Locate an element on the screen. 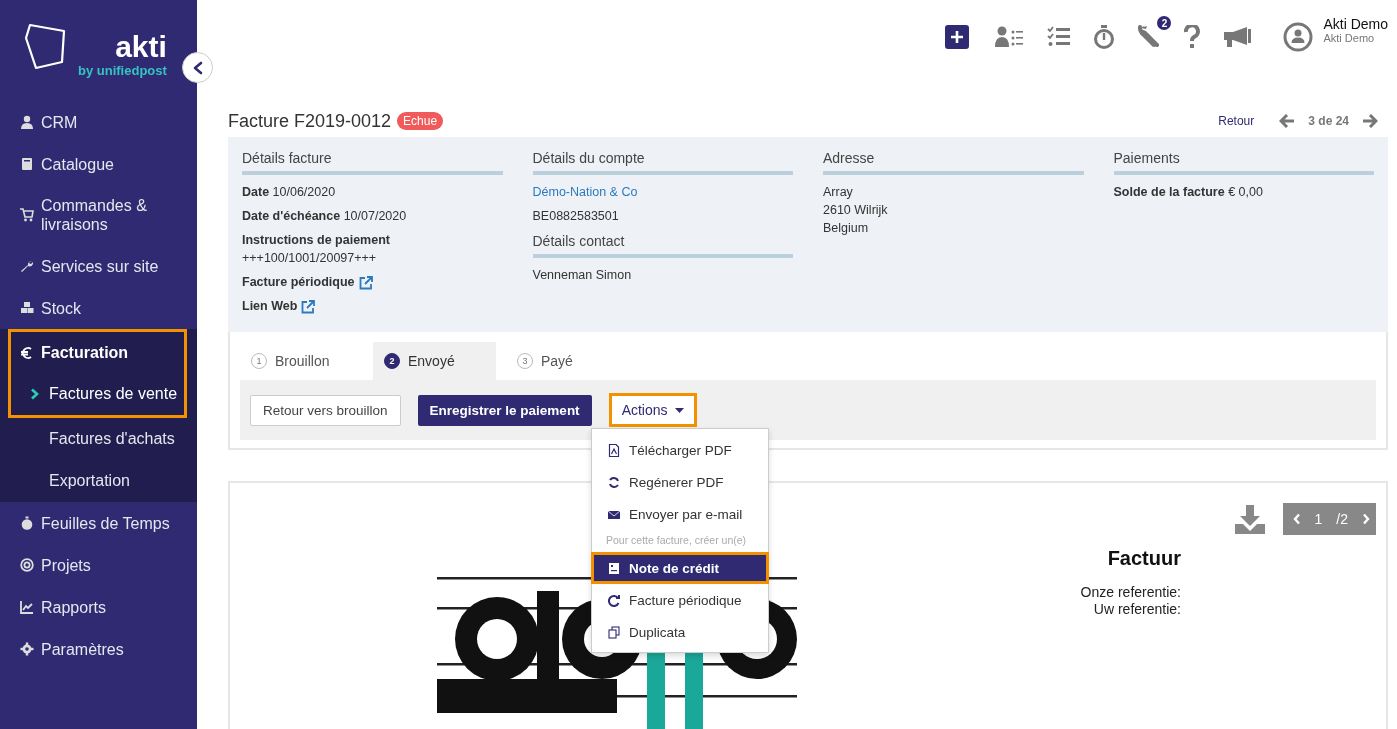 The width and height of the screenshot is (1397, 729). menu-item: Duplicata is located at coordinates (680, 632).